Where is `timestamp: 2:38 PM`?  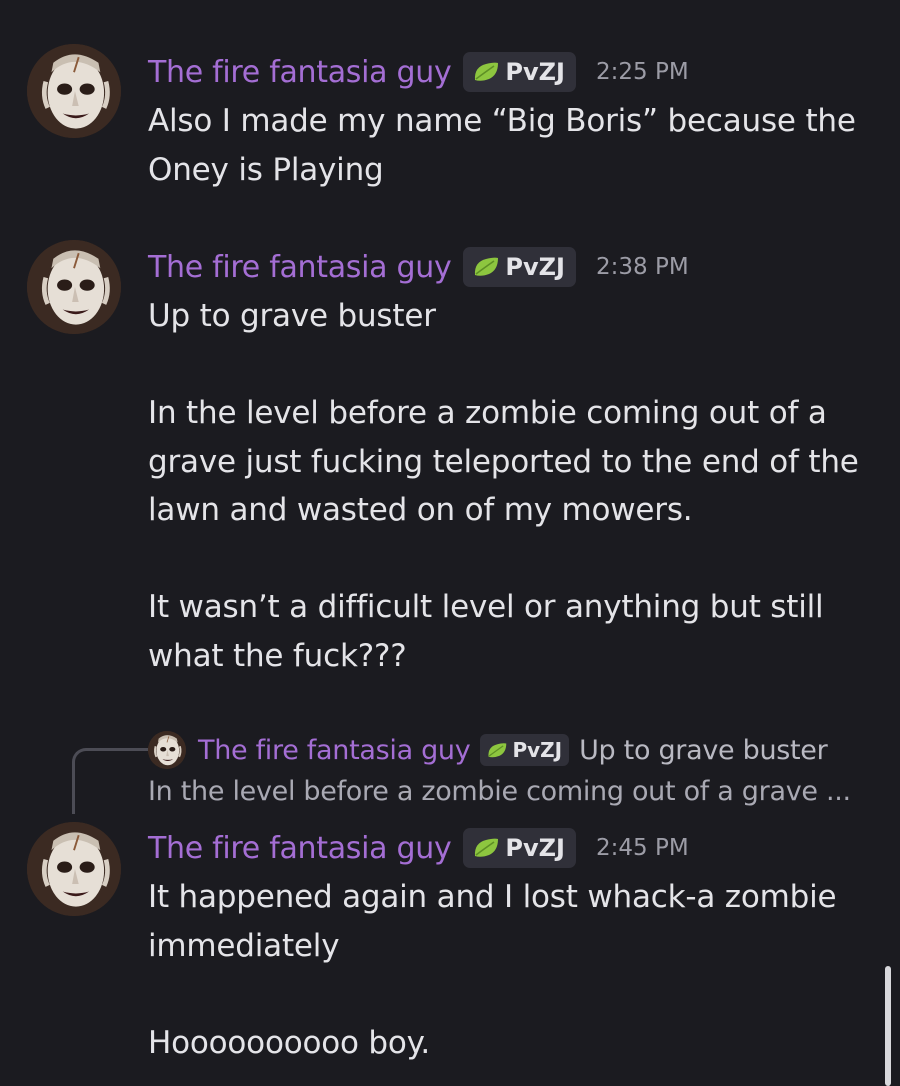
timestamp: 2:38 PM is located at coordinates (642, 267).